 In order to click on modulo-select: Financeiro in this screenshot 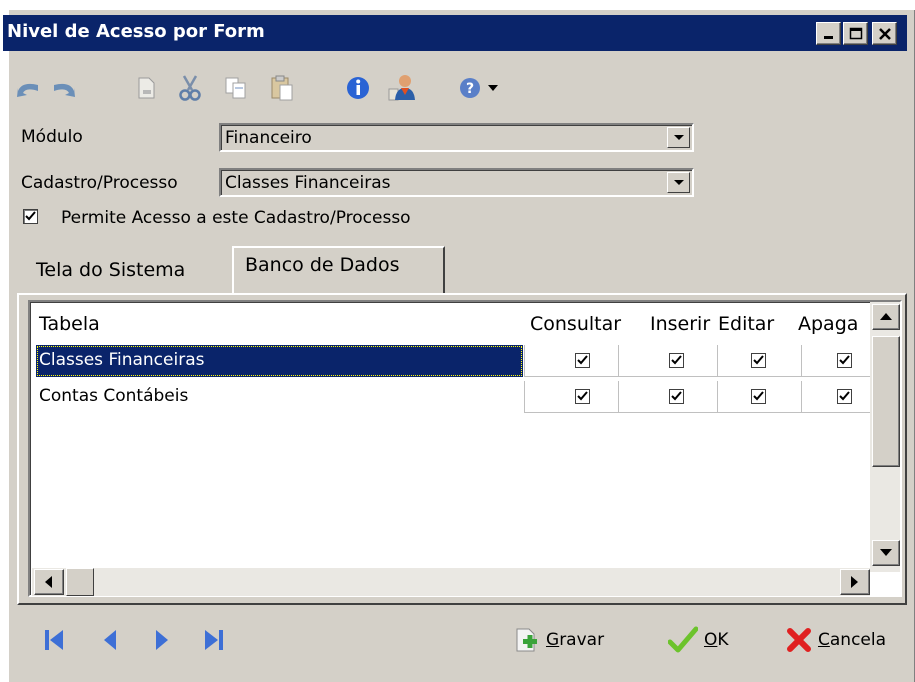, I will do `click(456, 137)`.